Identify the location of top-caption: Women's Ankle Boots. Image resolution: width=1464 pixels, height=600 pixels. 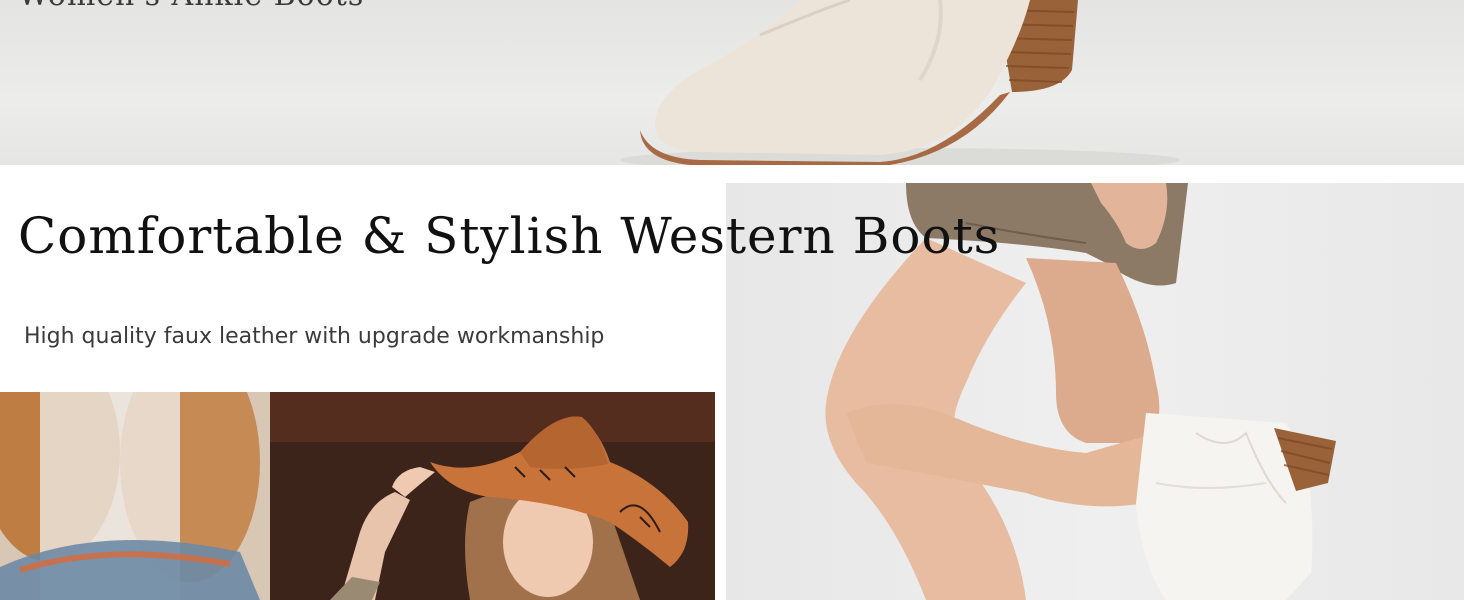
(191, 6).